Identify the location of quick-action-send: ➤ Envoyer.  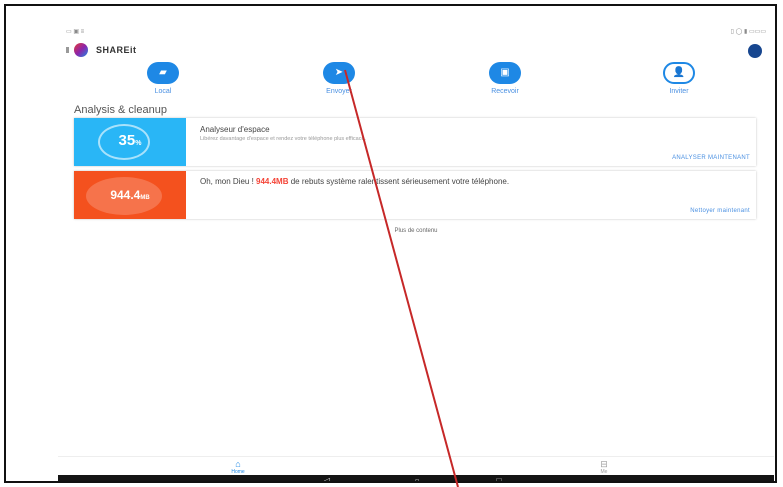
(339, 78).